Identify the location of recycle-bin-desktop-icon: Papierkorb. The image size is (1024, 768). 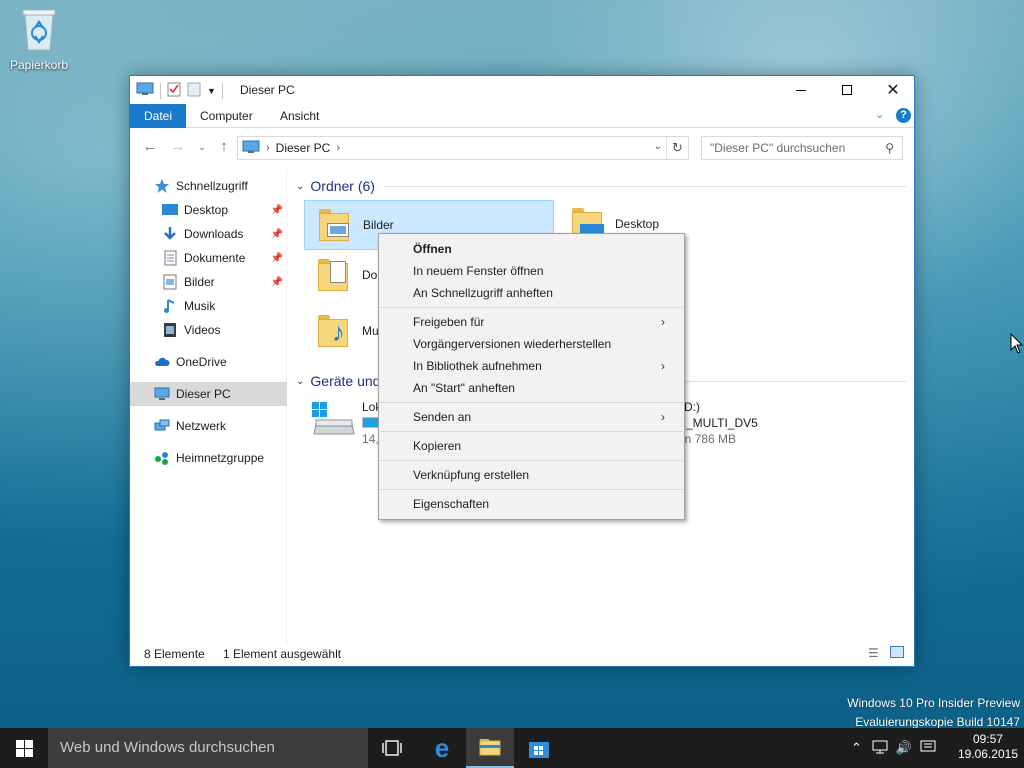
(39, 39).